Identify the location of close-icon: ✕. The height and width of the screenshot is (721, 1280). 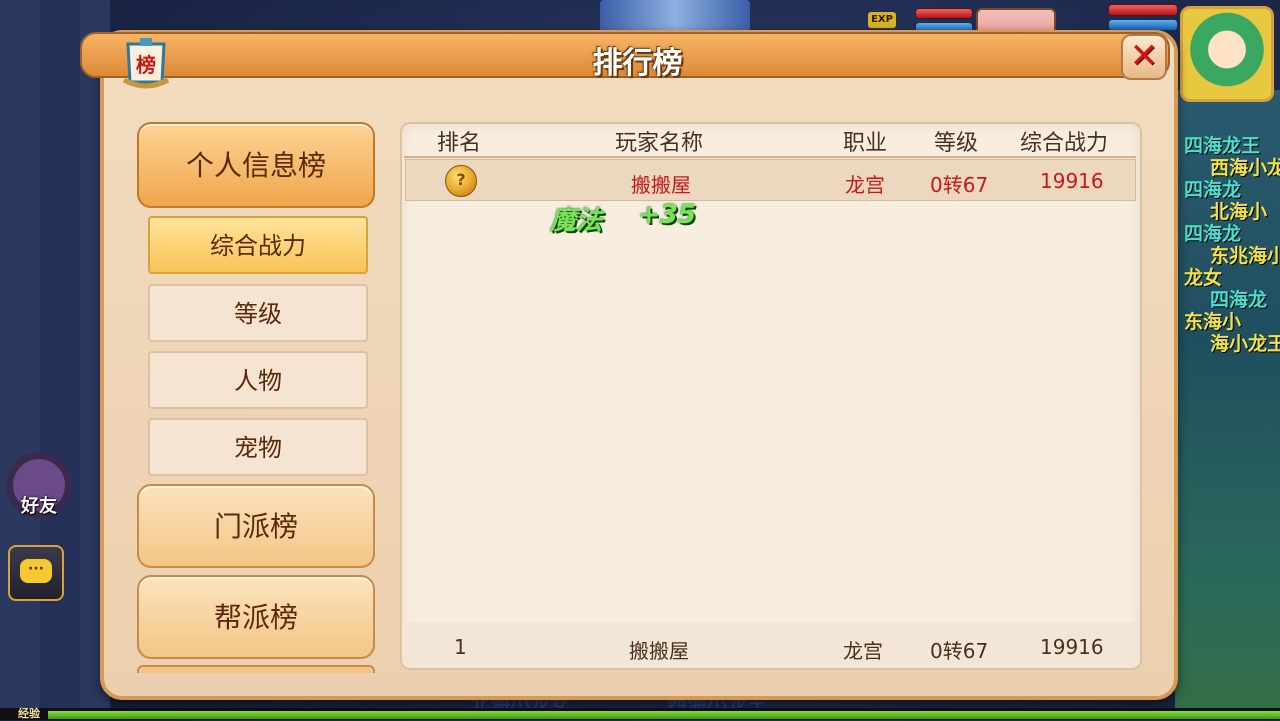
(1144, 56).